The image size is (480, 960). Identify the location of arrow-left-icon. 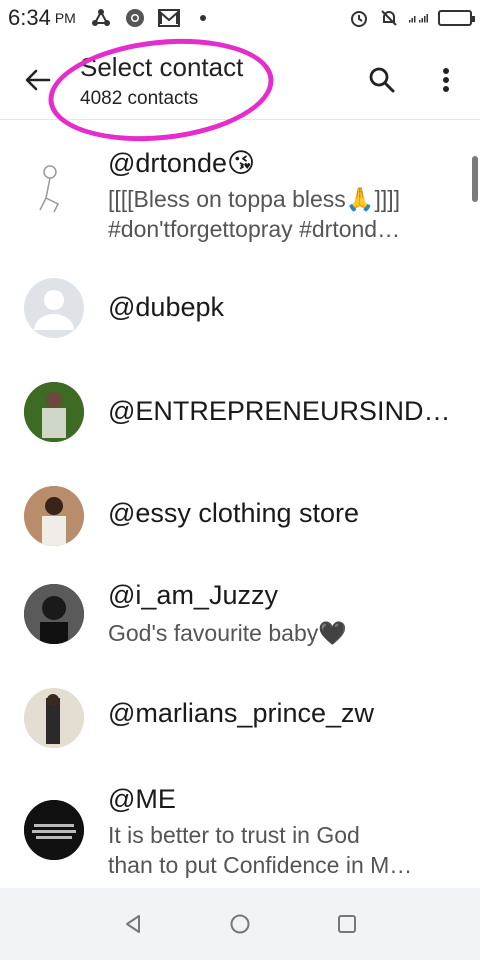
(38, 80).